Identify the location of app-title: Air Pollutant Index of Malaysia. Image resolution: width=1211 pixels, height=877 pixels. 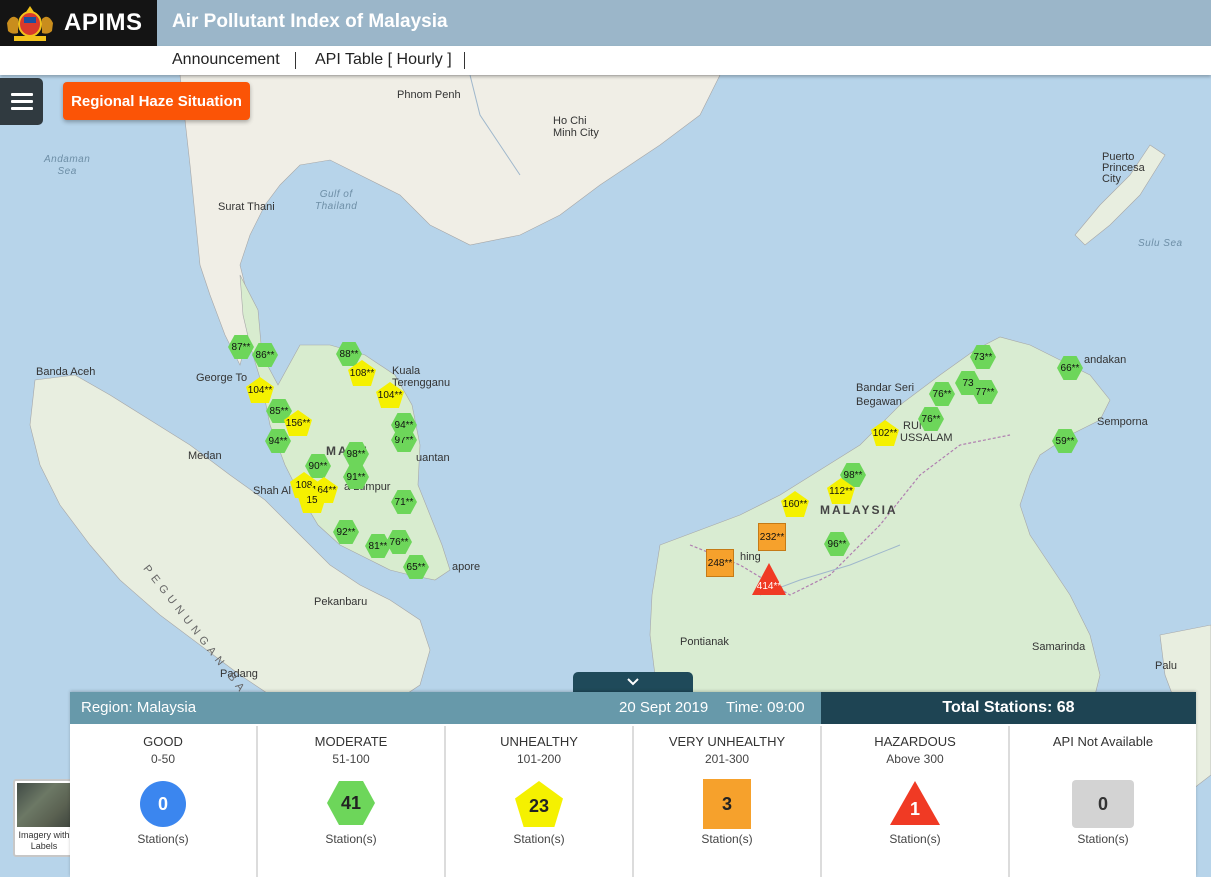
(310, 21).